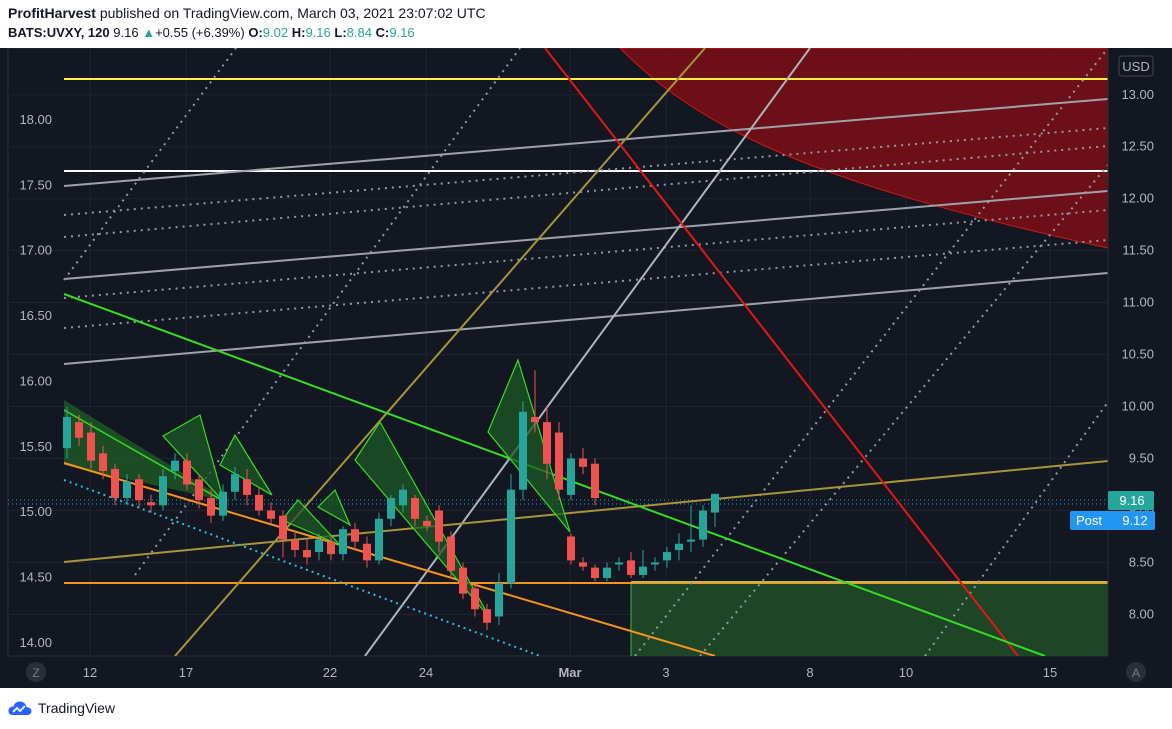 The image size is (1172, 729). What do you see at coordinates (35, 184) in the screenshot?
I see `left-tick-label: 17.50` at bounding box center [35, 184].